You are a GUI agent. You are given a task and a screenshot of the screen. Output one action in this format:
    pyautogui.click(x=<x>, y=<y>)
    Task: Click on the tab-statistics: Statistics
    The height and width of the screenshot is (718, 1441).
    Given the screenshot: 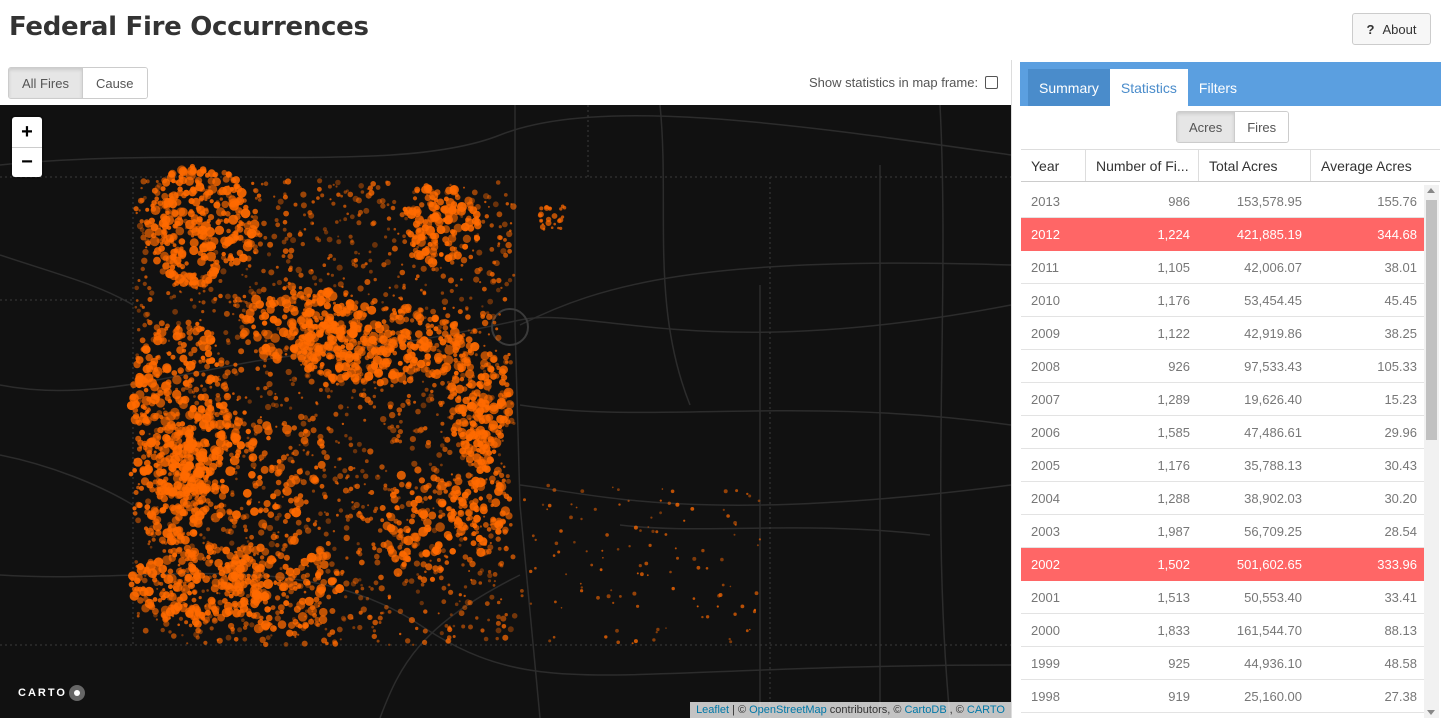 What is the action you would take?
    pyautogui.click(x=1148, y=87)
    